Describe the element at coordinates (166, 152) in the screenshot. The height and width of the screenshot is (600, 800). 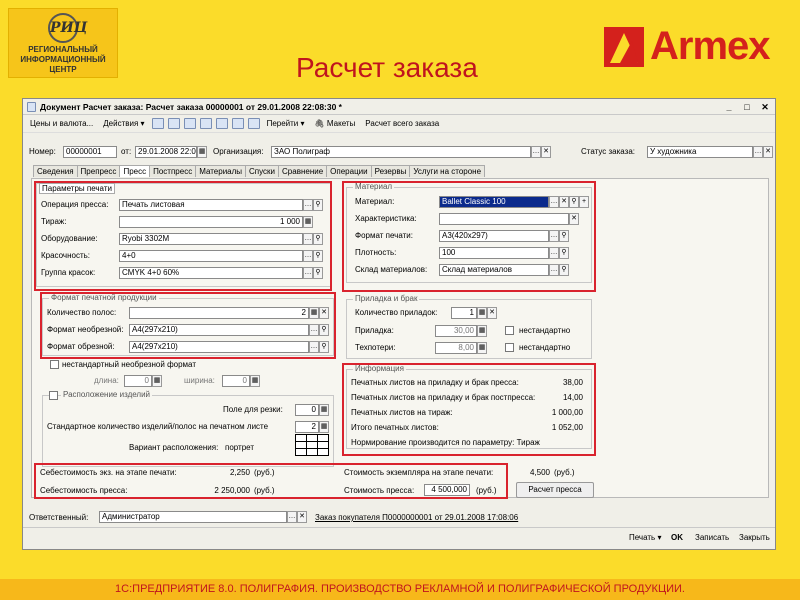
I see `date-input: 29.01.2008 22:0` at that location.